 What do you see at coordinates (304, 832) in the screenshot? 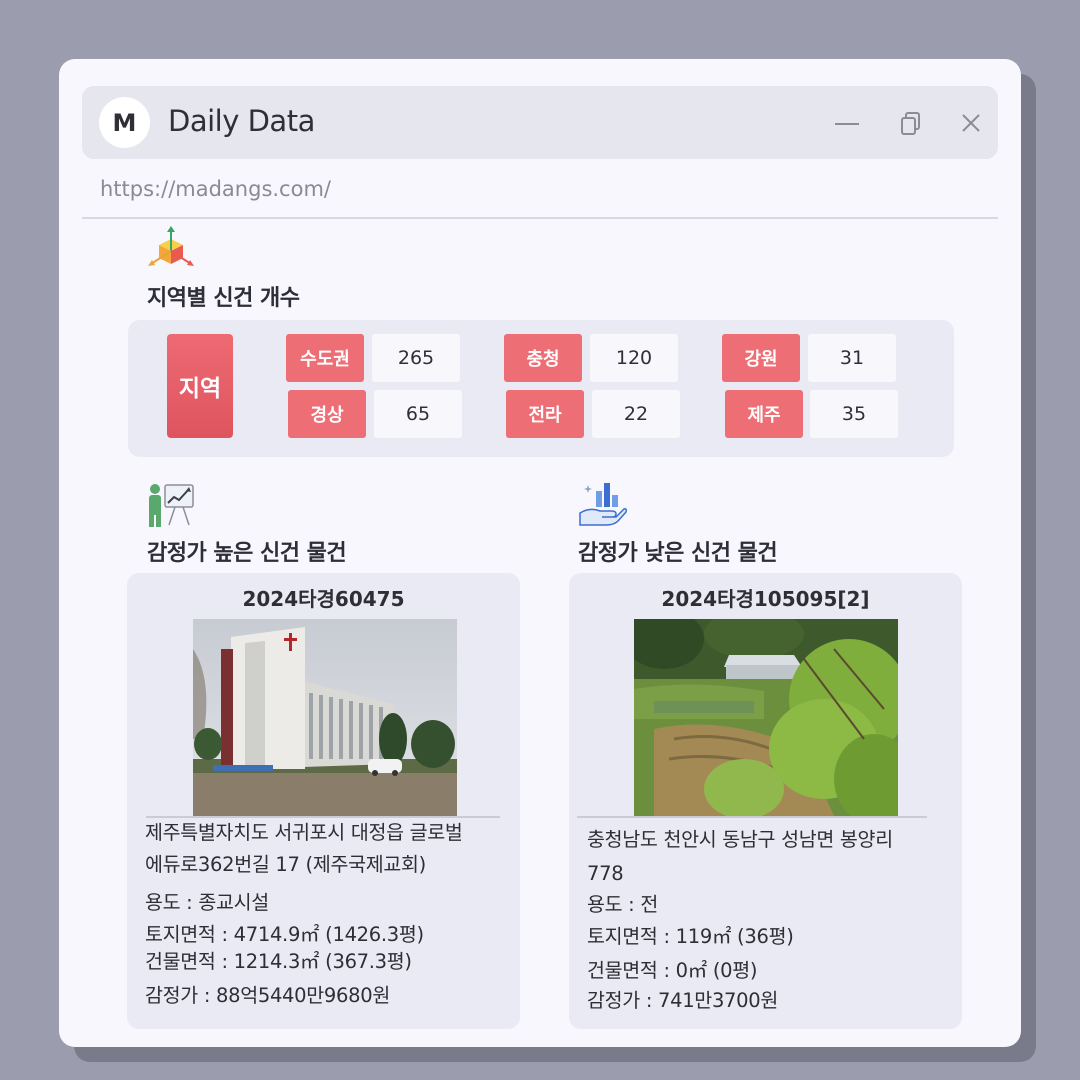
I see `high-address-line1: 제주특별자치도 서귀포시 대정읍 글로벌` at bounding box center [304, 832].